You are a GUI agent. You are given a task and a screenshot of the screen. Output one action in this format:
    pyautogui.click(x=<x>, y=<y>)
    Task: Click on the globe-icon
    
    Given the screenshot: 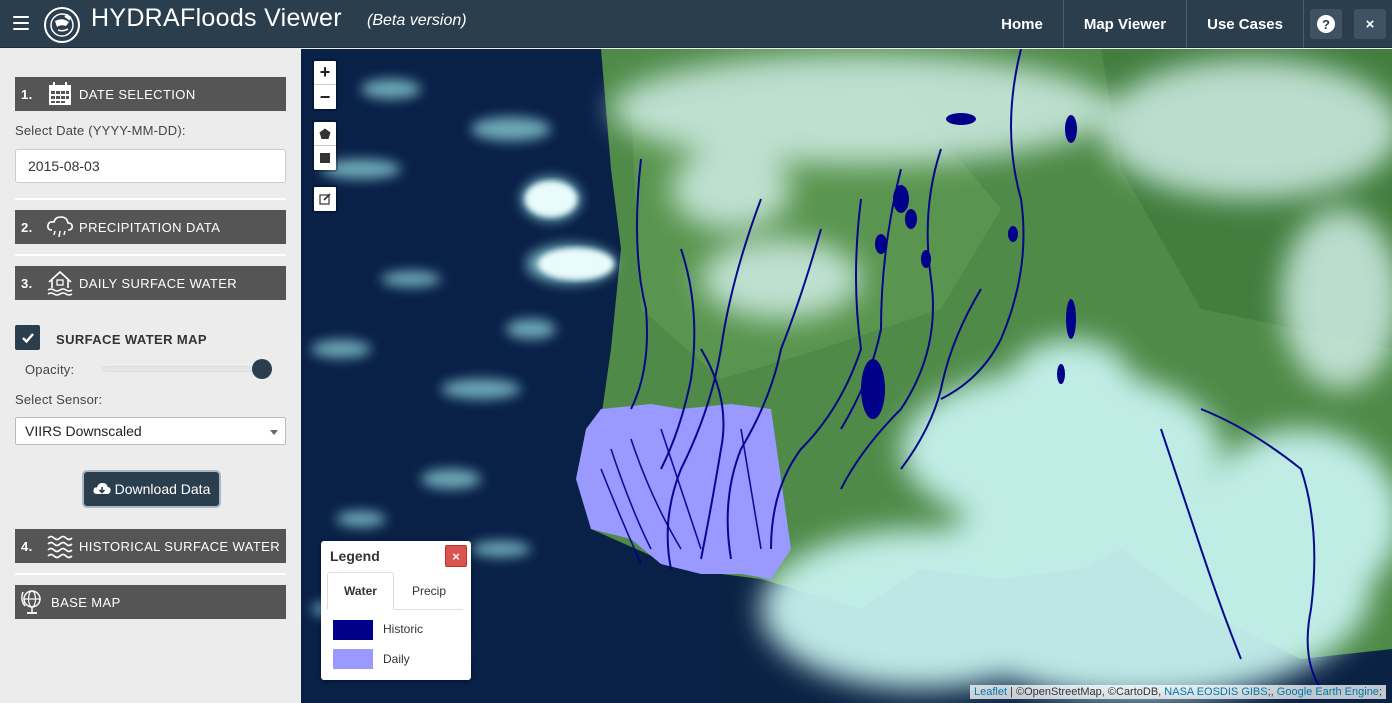 What is the action you would take?
    pyautogui.click(x=32, y=602)
    